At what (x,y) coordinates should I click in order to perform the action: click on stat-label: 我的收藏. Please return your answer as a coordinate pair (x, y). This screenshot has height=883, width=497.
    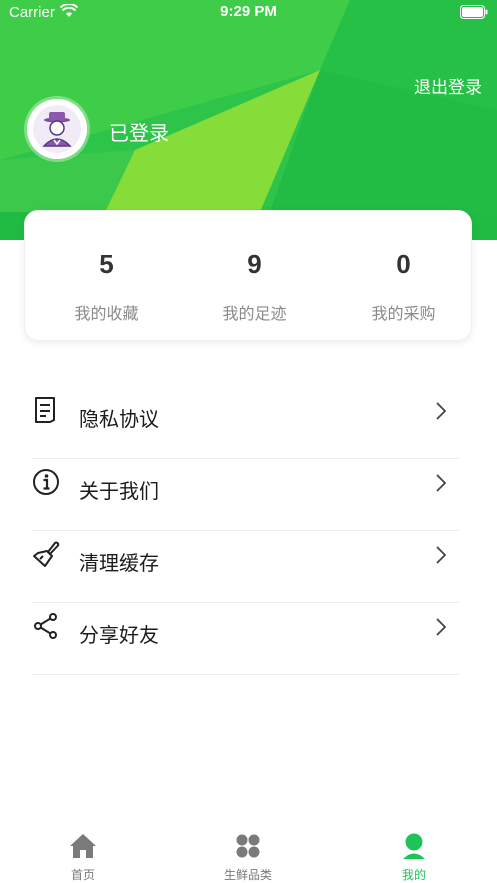
    Looking at the image, I should click on (106, 313).